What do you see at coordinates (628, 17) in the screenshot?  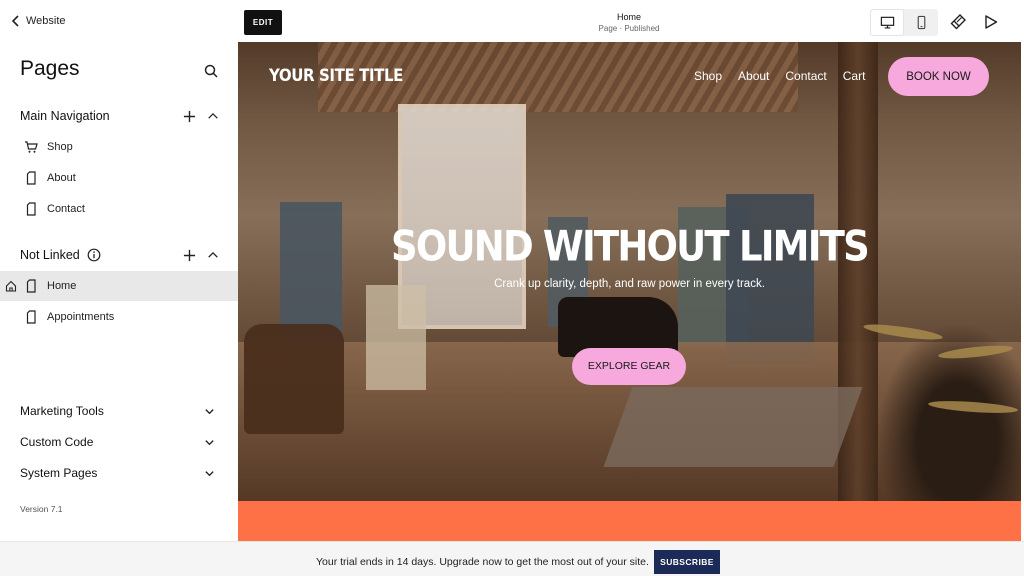 I see `current-page-title: Home` at bounding box center [628, 17].